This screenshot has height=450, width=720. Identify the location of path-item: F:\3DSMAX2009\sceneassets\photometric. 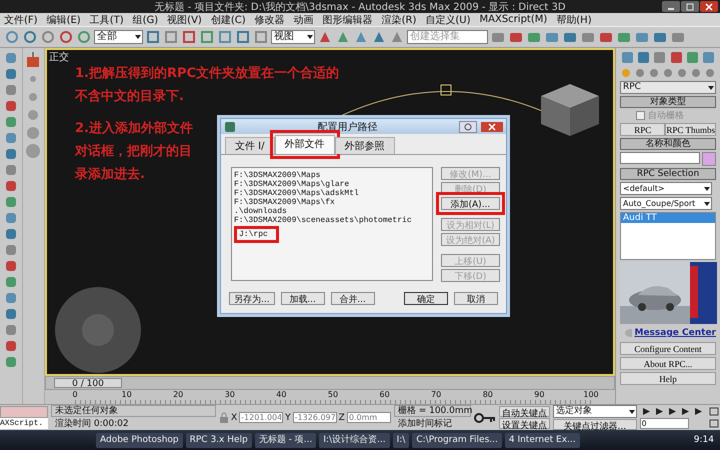
(332, 220).